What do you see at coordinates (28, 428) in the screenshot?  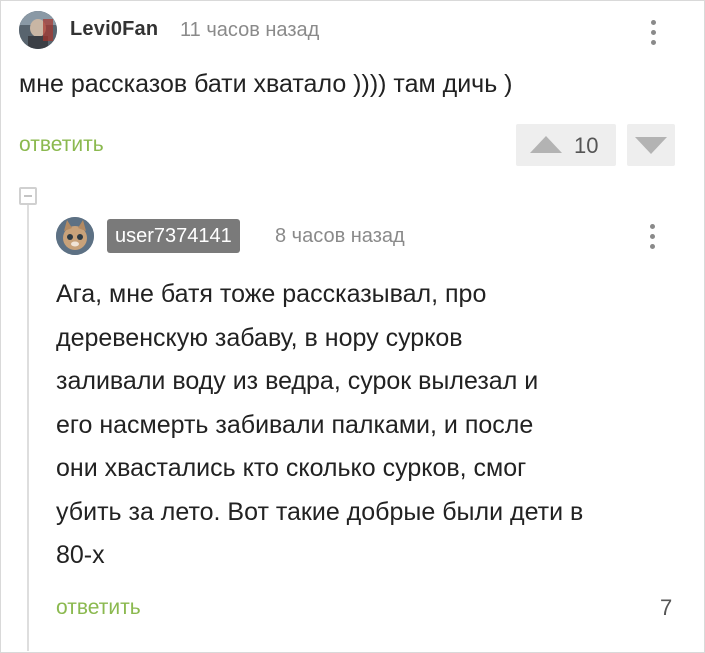 I see `thread-line` at bounding box center [28, 428].